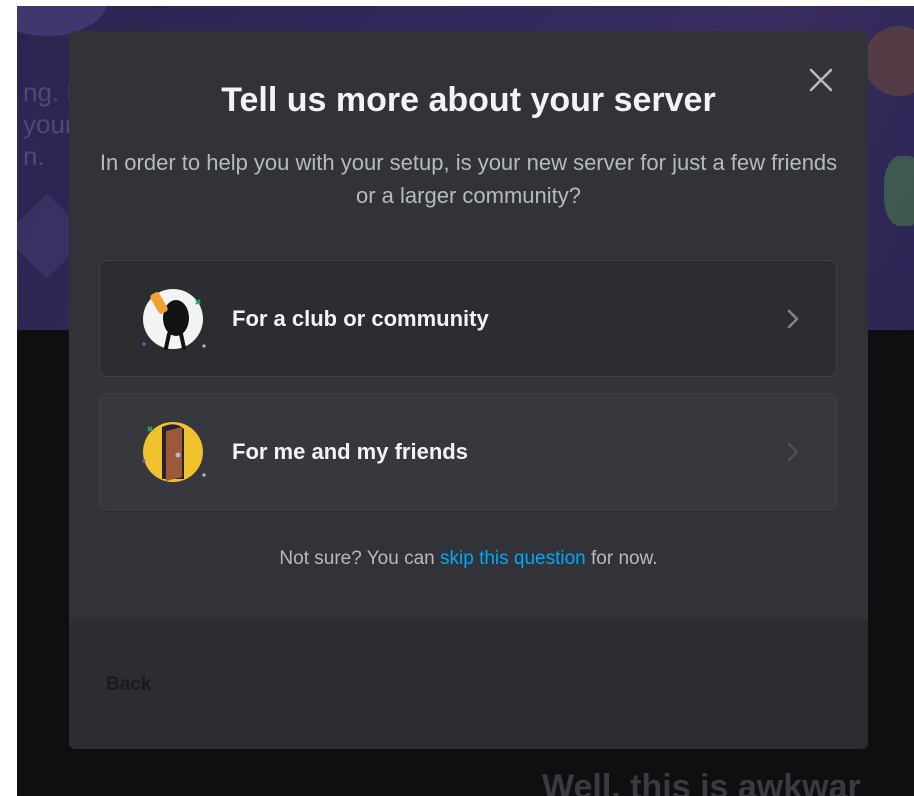 The image size is (914, 796). What do you see at coordinates (701, 782) in the screenshot?
I see `background-heading: Well, this is awkwar` at bounding box center [701, 782].